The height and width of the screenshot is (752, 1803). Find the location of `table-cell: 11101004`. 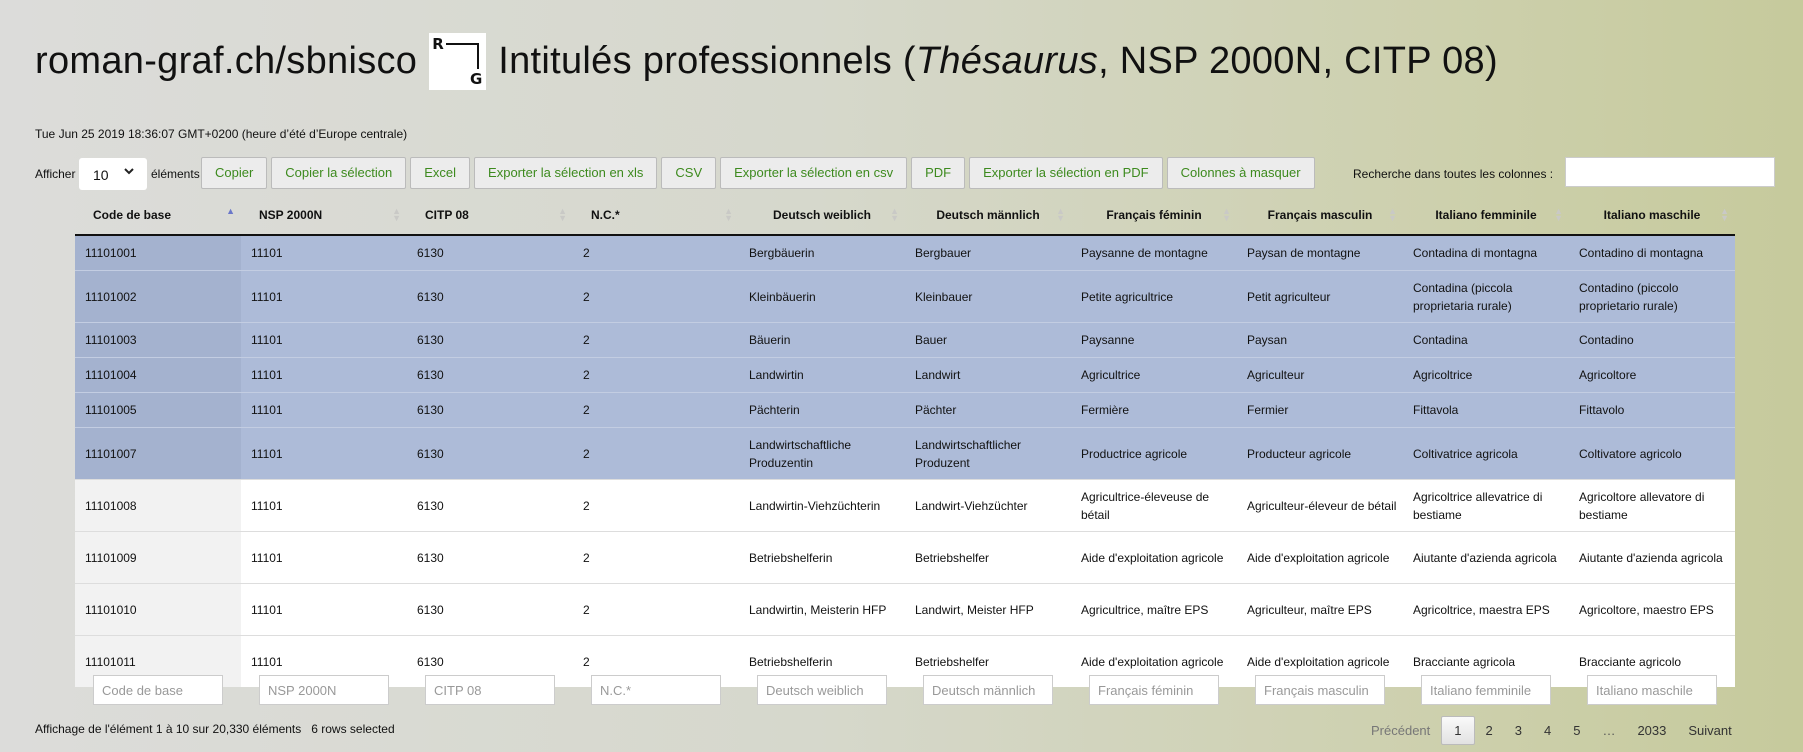

table-cell: 11101004 is located at coordinates (158, 375).